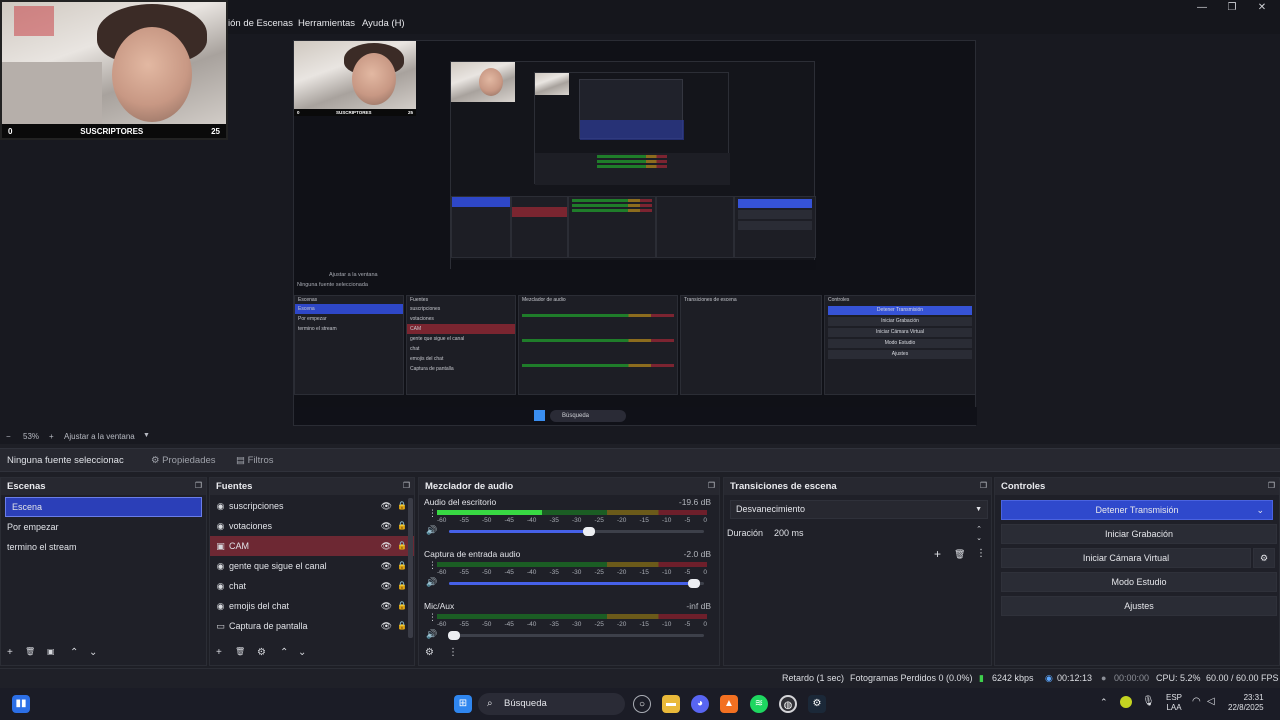 The height and width of the screenshot is (720, 1280). I want to click on close-button: ✕, so click(1262, 9).